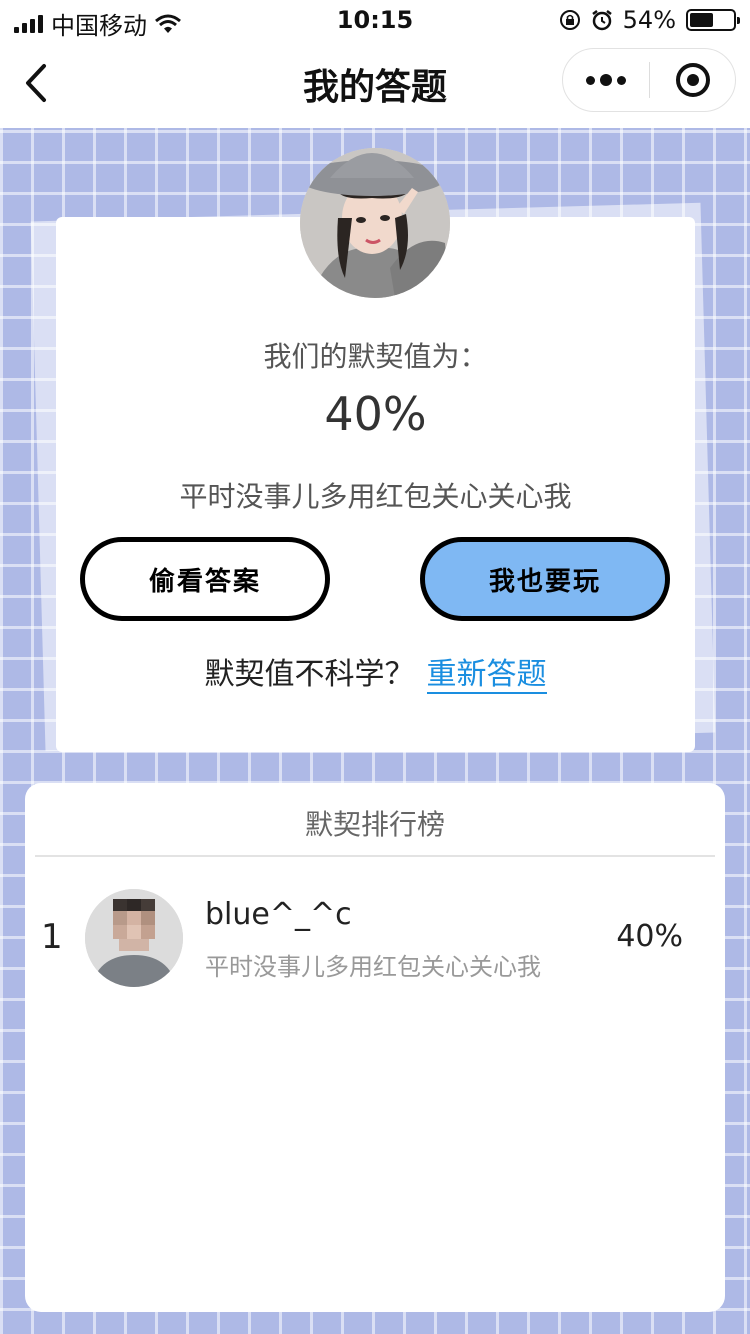 This screenshot has height=1334, width=750. What do you see at coordinates (601, 20) in the screenshot?
I see `alarm-icon` at bounding box center [601, 20].